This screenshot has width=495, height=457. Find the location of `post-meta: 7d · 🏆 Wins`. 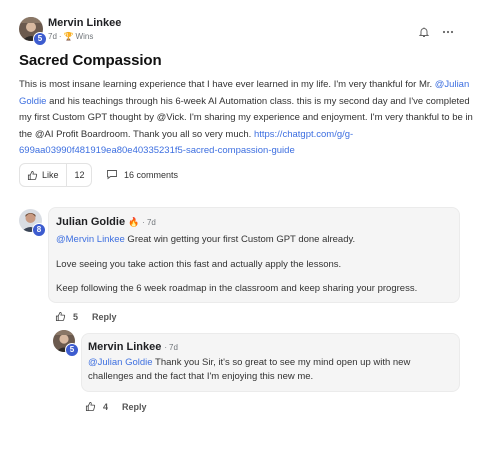

post-meta: 7d · 🏆 Wins is located at coordinates (70, 36).